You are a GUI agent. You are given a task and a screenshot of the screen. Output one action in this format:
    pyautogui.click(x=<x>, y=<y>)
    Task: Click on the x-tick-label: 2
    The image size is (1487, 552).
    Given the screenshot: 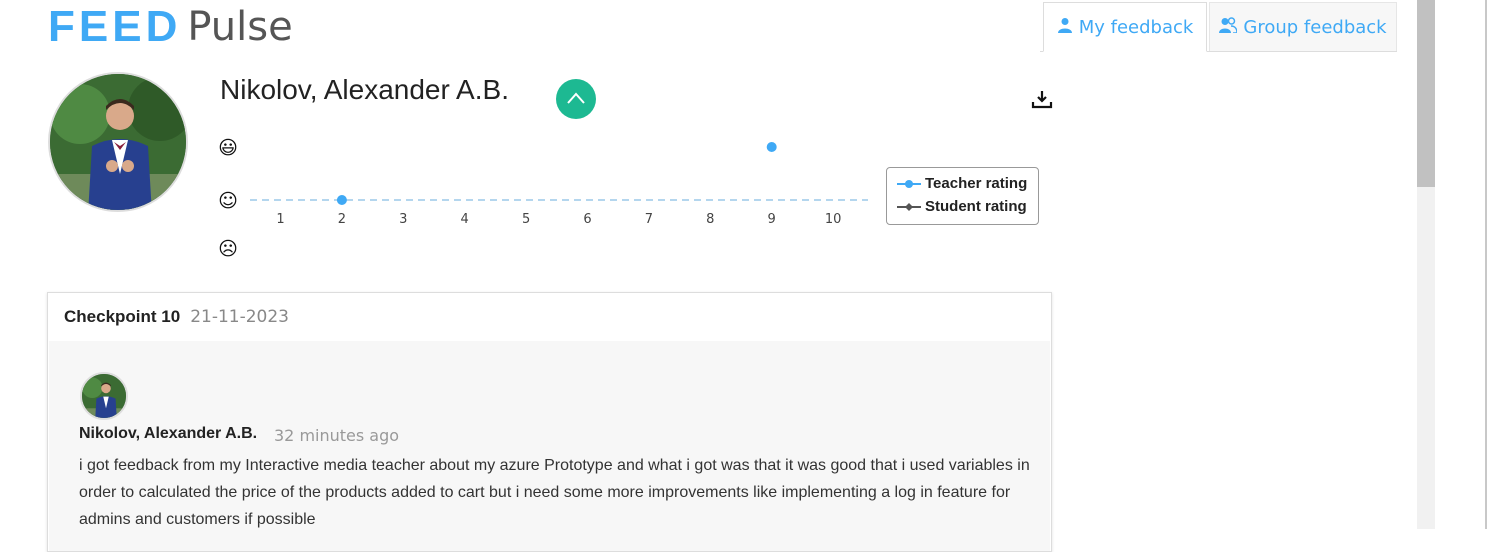 What is the action you would take?
    pyautogui.click(x=342, y=219)
    